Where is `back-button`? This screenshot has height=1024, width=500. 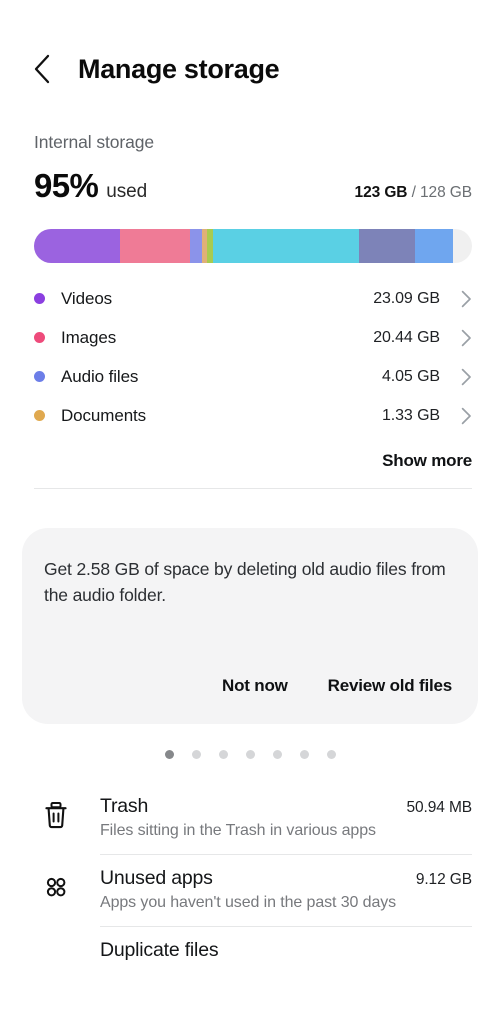 back-button is located at coordinates (47, 69).